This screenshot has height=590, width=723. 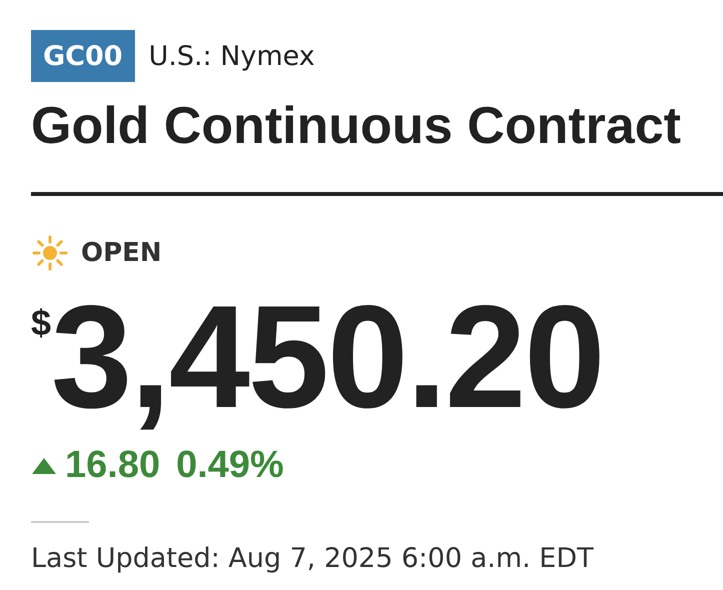 What do you see at coordinates (112, 465) in the screenshot?
I see `change-amount: 16.80` at bounding box center [112, 465].